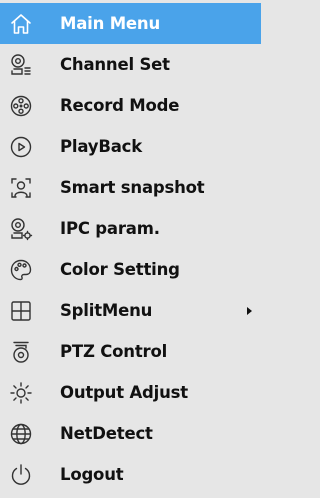  I want to click on menu-item-main-menu: Main Menu, so click(130, 23).